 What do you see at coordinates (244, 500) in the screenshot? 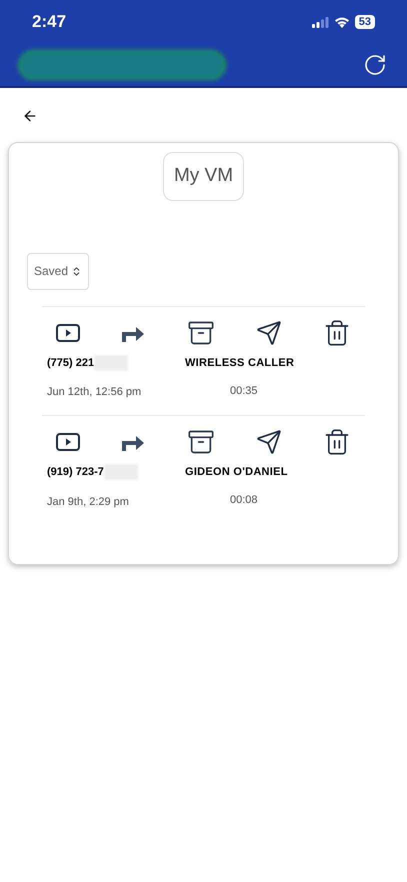
I see `voicemail-duration: 00:08` at bounding box center [244, 500].